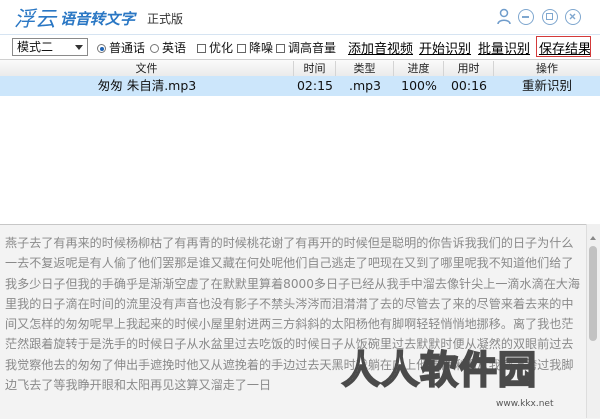 The width and height of the screenshot is (600, 419). What do you see at coordinates (593, 293) in the screenshot?
I see `scrollbar-thumb` at bounding box center [593, 293].